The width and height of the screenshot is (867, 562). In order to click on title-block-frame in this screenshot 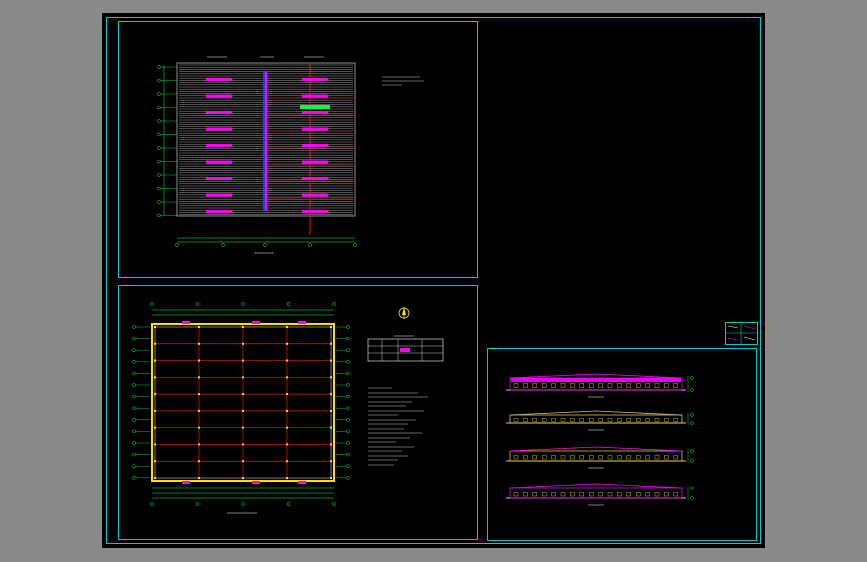, I will do `click(741, 333)`.